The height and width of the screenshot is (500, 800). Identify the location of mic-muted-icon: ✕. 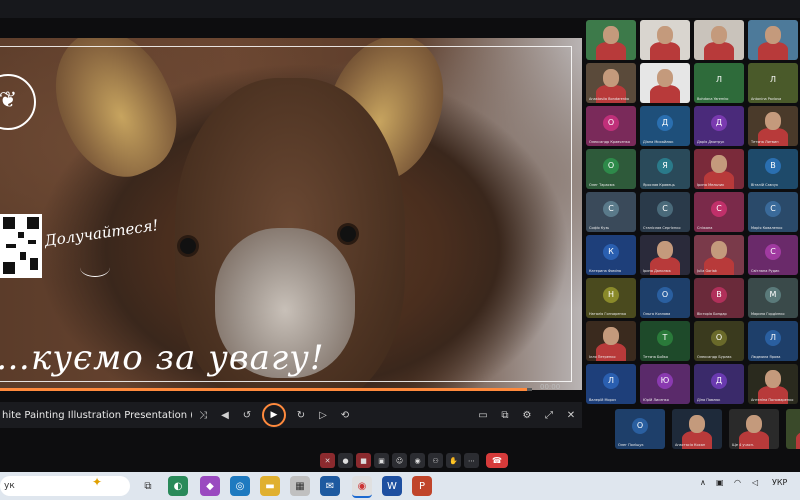
(327, 460).